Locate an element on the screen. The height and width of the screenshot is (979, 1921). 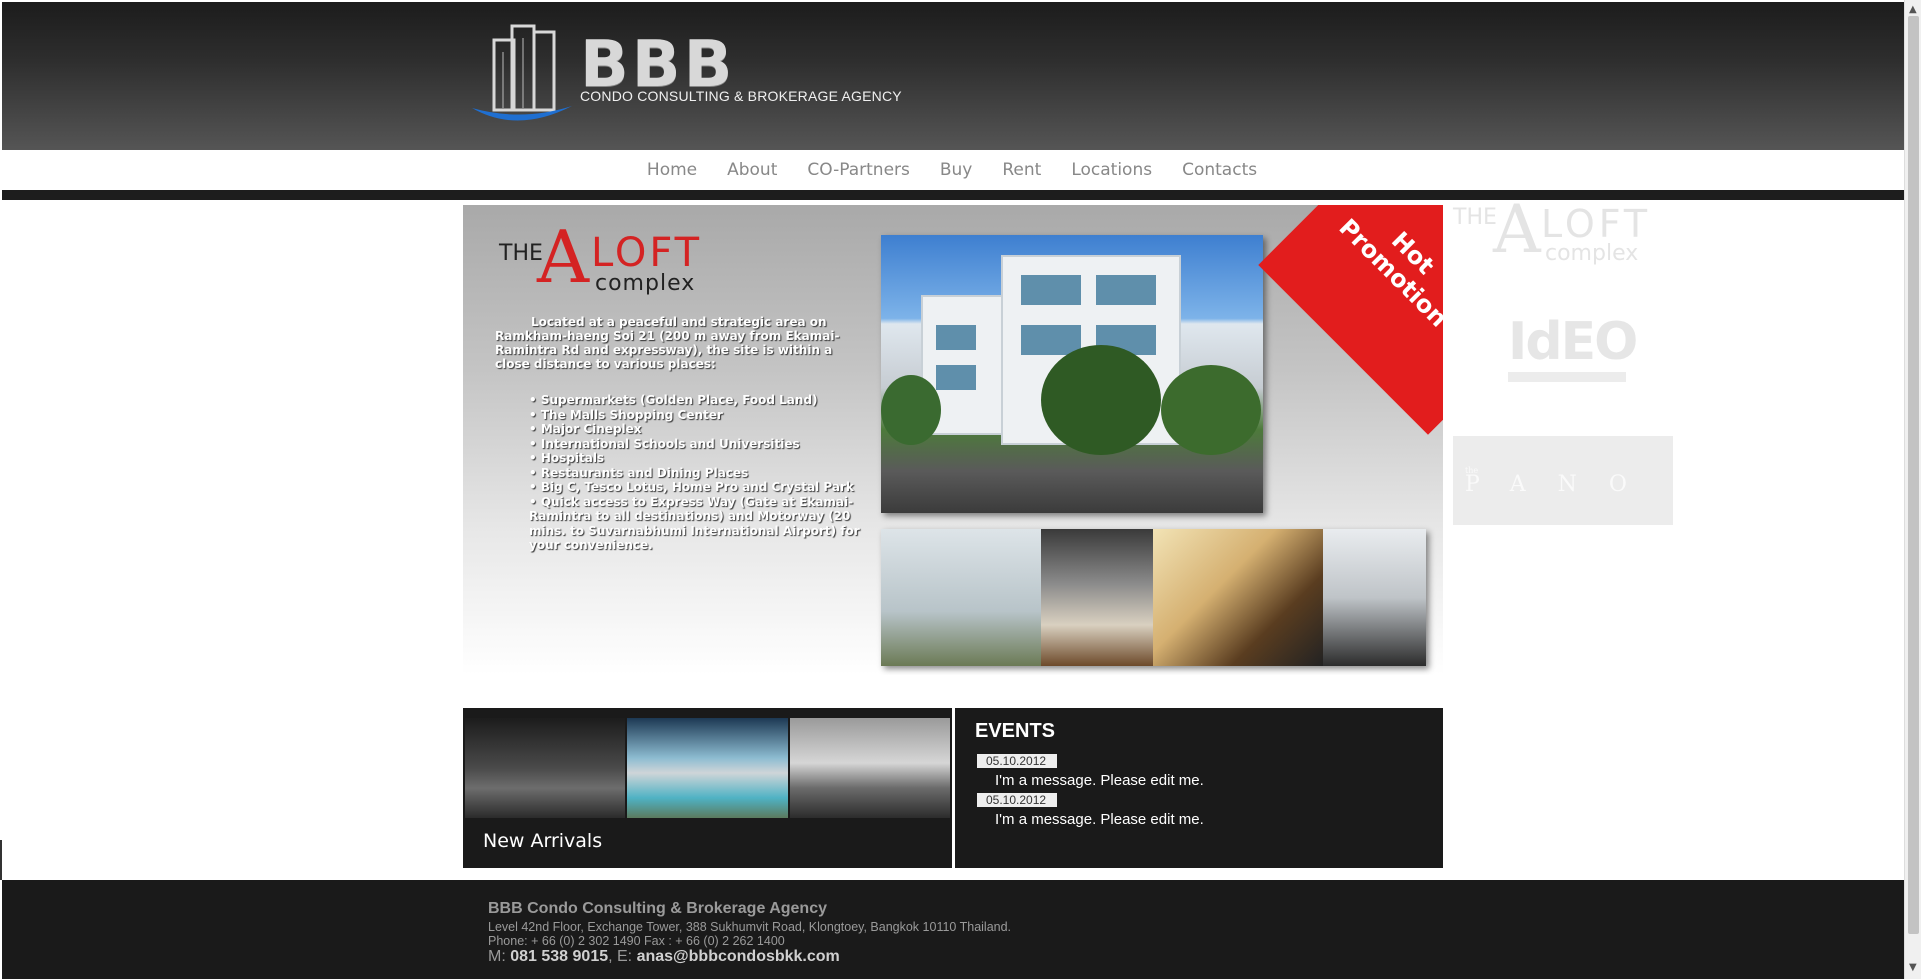
aloft-logo-complex: complex is located at coordinates (645, 283).